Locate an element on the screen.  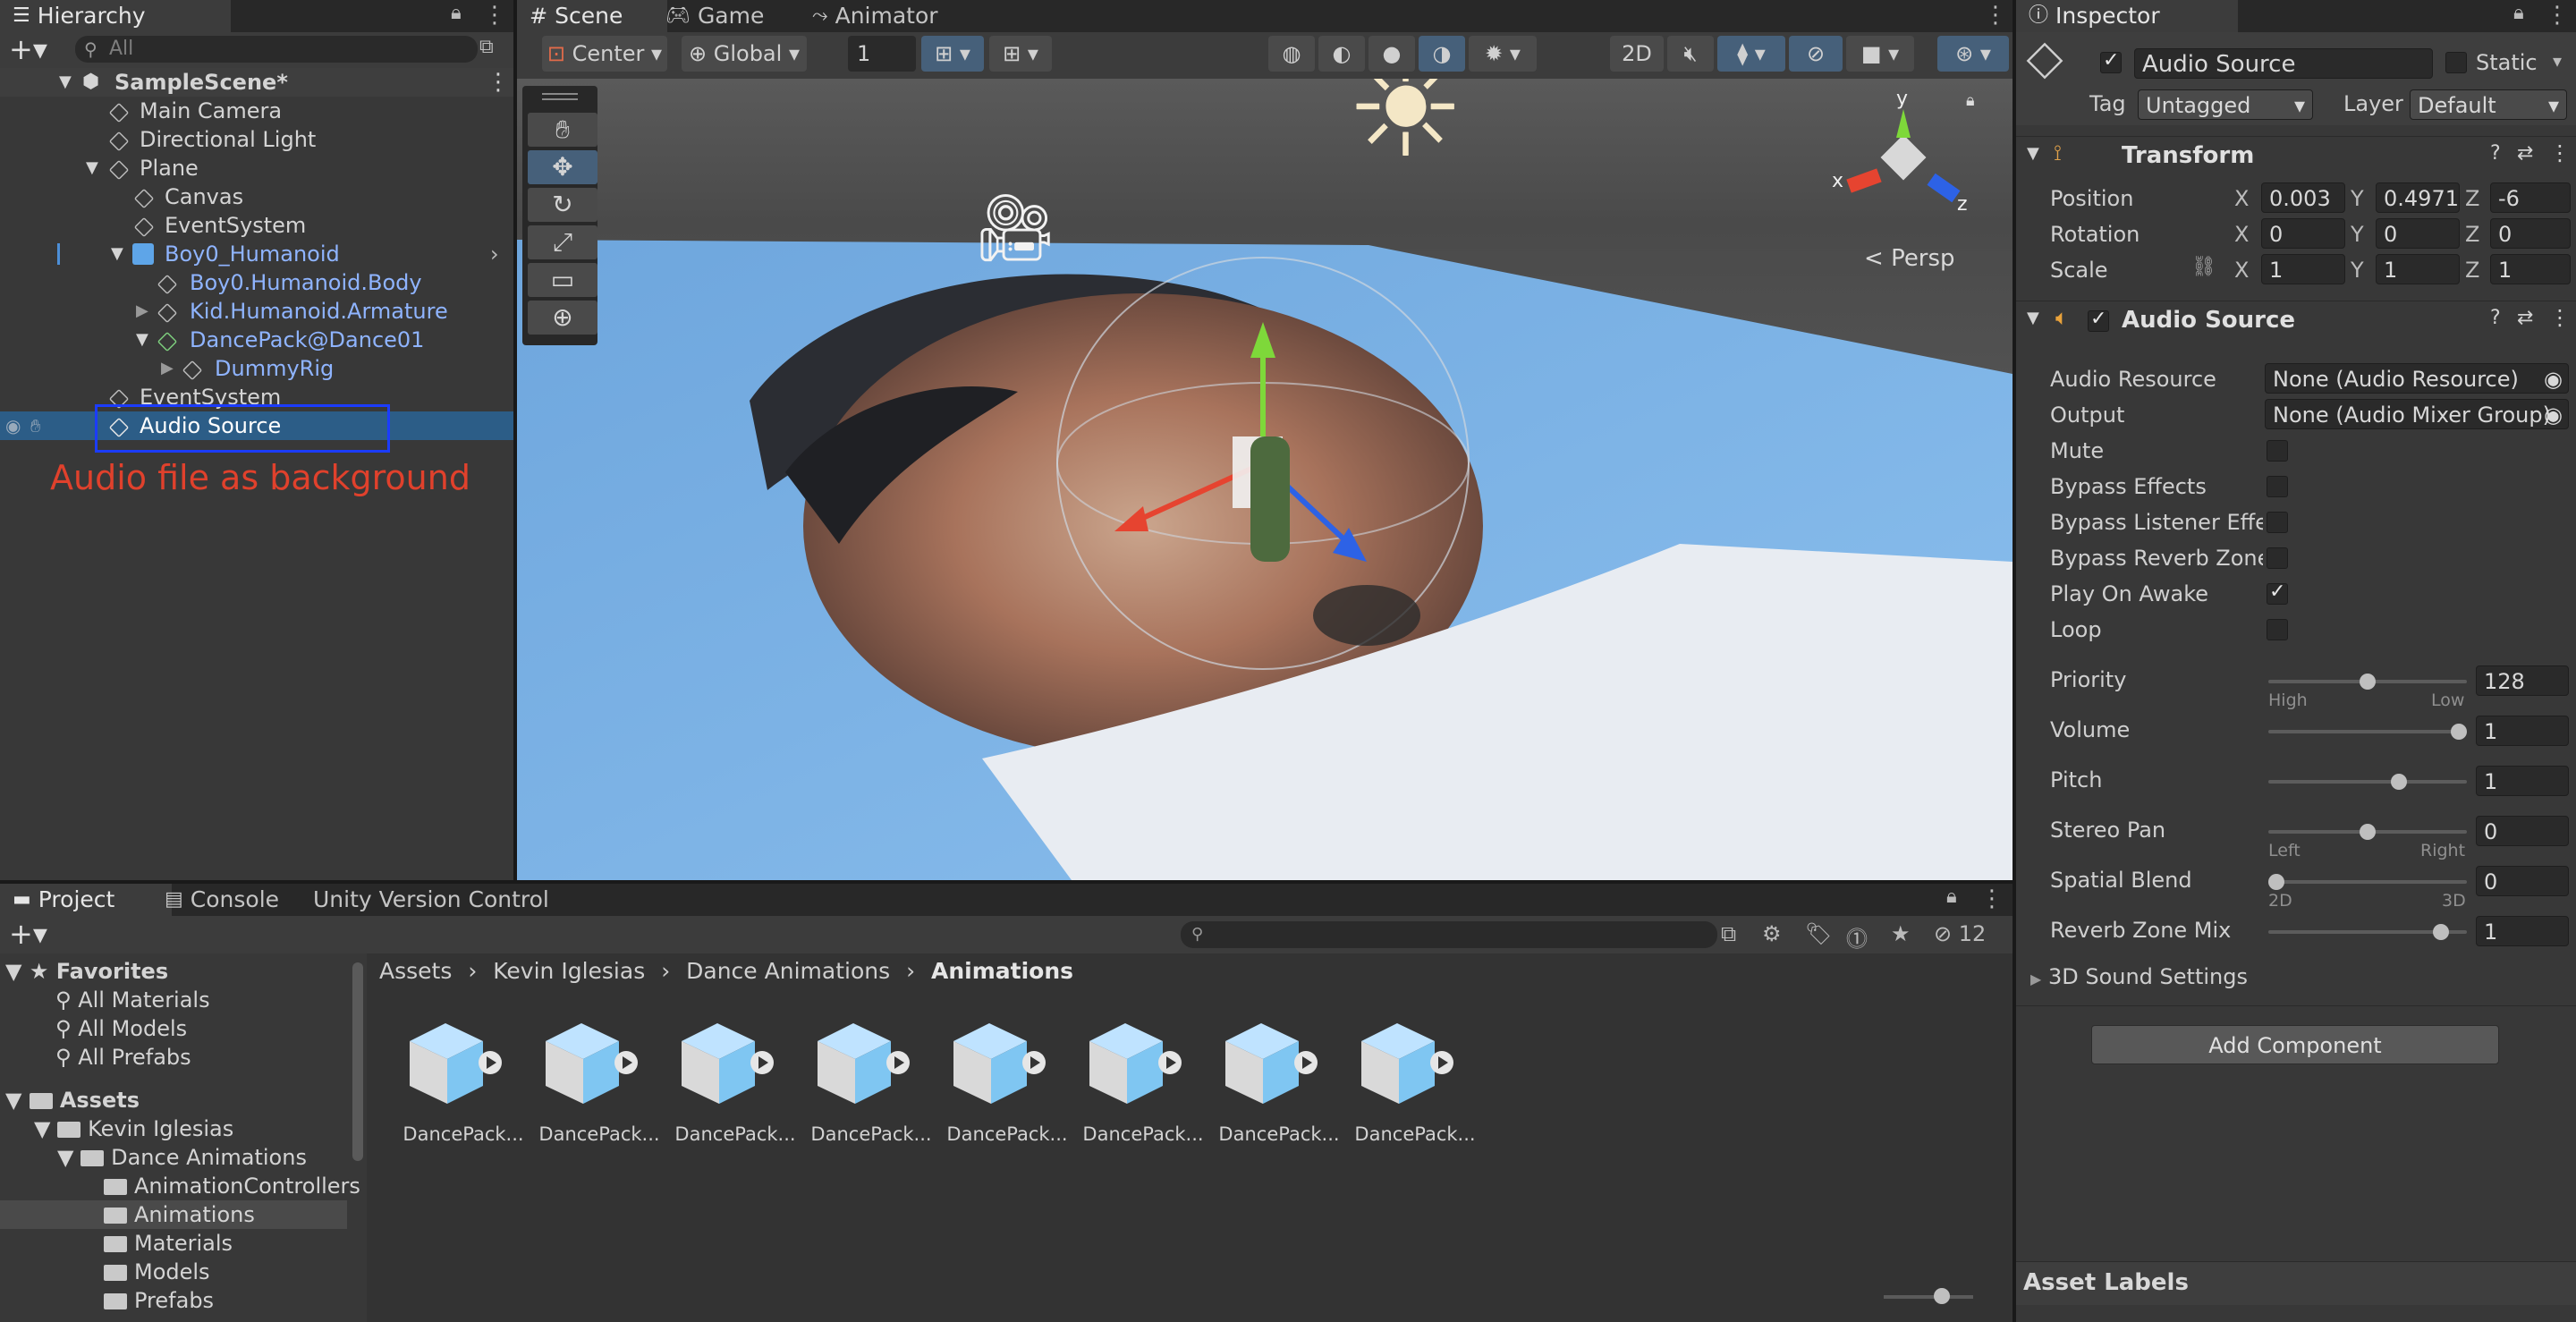
hierarchy-item: ▶ DummyRig is located at coordinates (256, 368).